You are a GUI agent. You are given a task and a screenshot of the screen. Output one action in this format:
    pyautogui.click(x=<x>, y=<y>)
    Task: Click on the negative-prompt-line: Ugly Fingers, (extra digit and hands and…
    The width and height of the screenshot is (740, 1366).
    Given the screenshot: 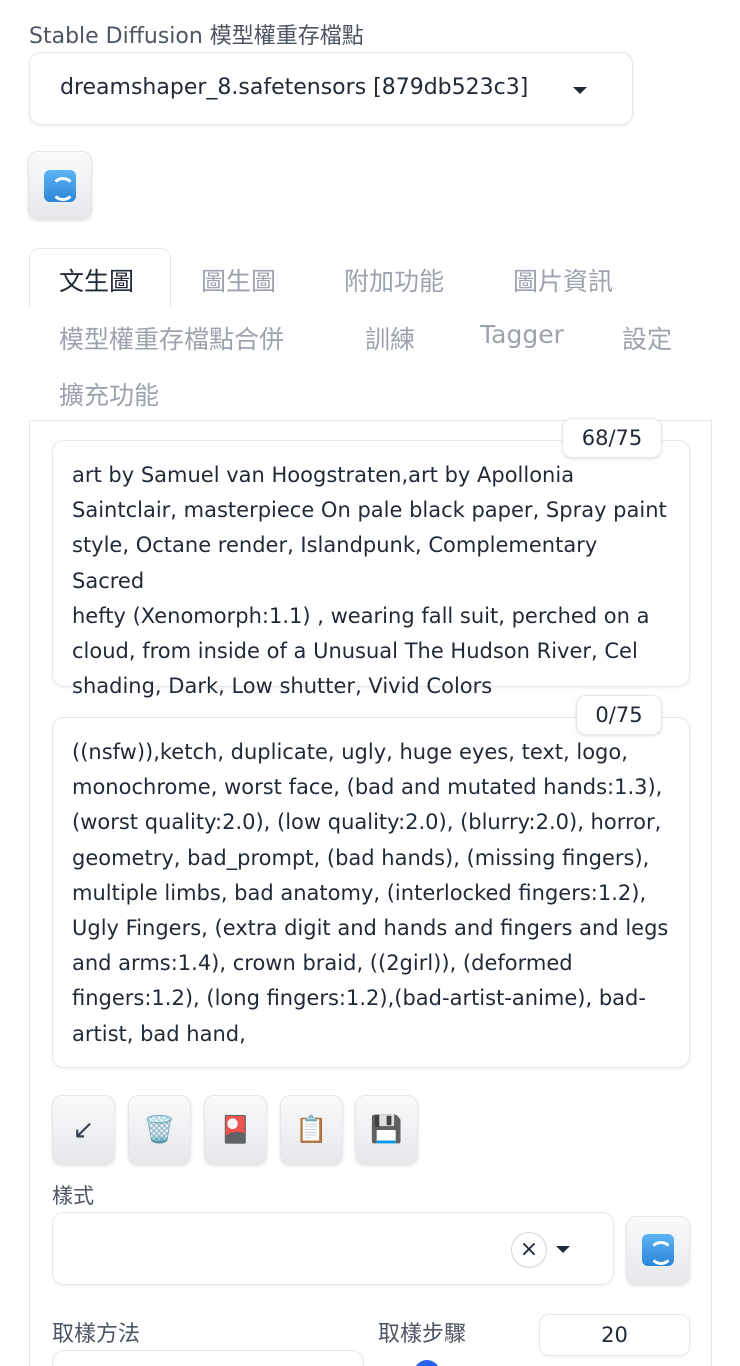 What is the action you would take?
    pyautogui.click(x=370, y=928)
    